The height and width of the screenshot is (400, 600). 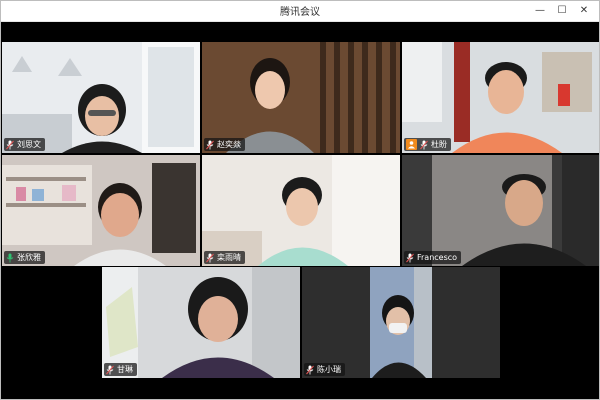 I want to click on participant-label: 甘琳, so click(x=120, y=369).